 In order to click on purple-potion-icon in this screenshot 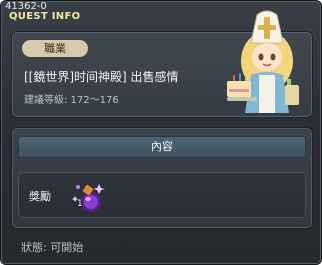, I will do `click(88, 198)`.